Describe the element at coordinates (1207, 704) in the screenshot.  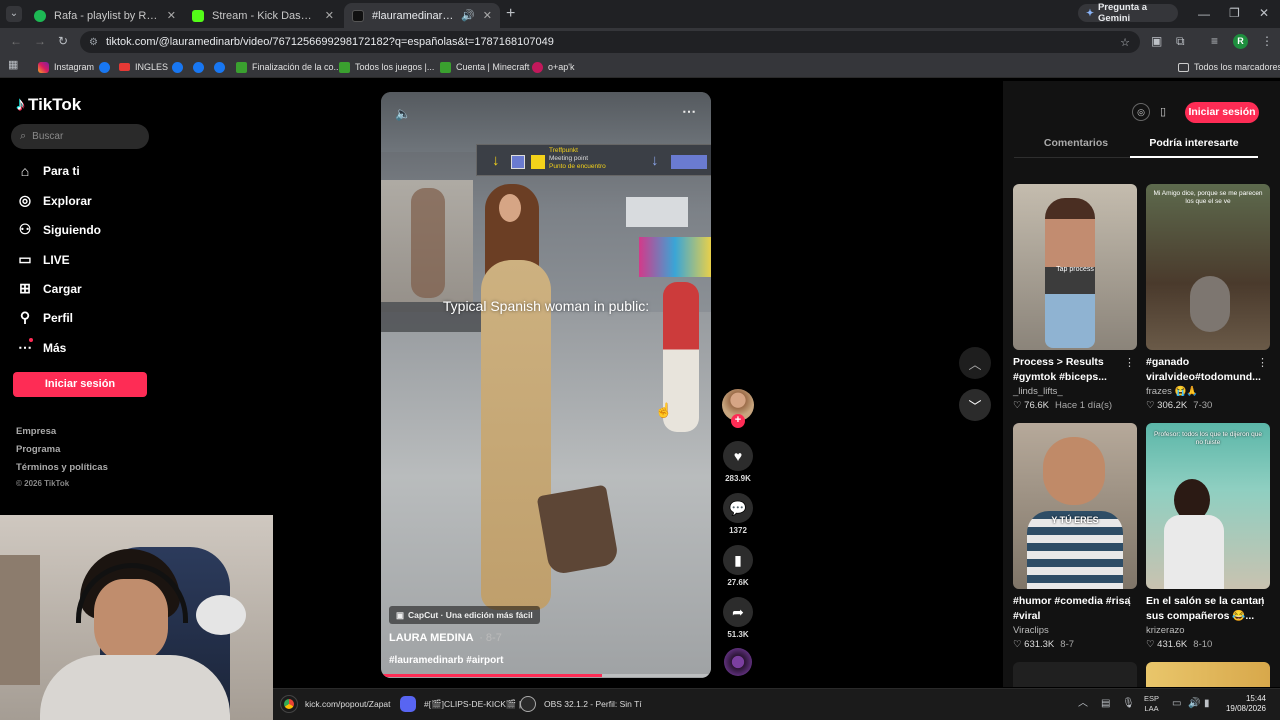
I see `battery-icon: ▮` at that location.